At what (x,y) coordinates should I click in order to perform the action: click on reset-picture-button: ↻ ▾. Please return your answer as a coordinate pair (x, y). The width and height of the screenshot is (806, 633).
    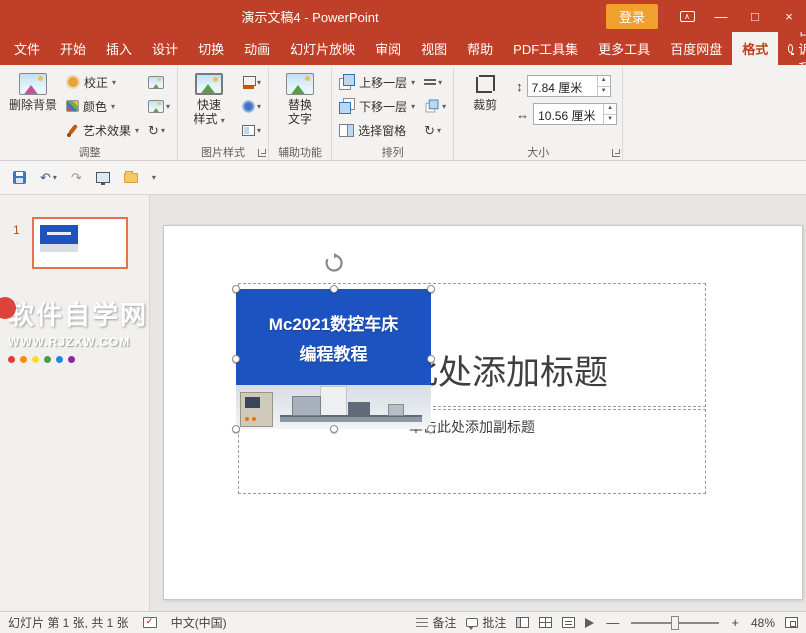
    Looking at the image, I should click on (159, 130).